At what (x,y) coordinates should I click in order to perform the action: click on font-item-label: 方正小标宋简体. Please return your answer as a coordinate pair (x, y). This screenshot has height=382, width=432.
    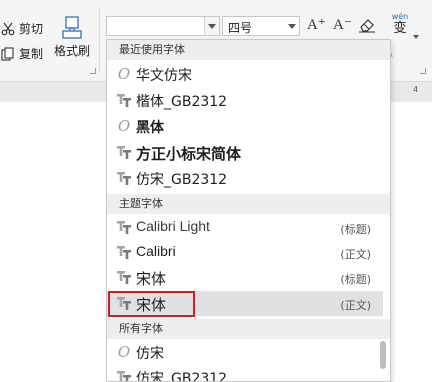
    Looking at the image, I should click on (189, 154).